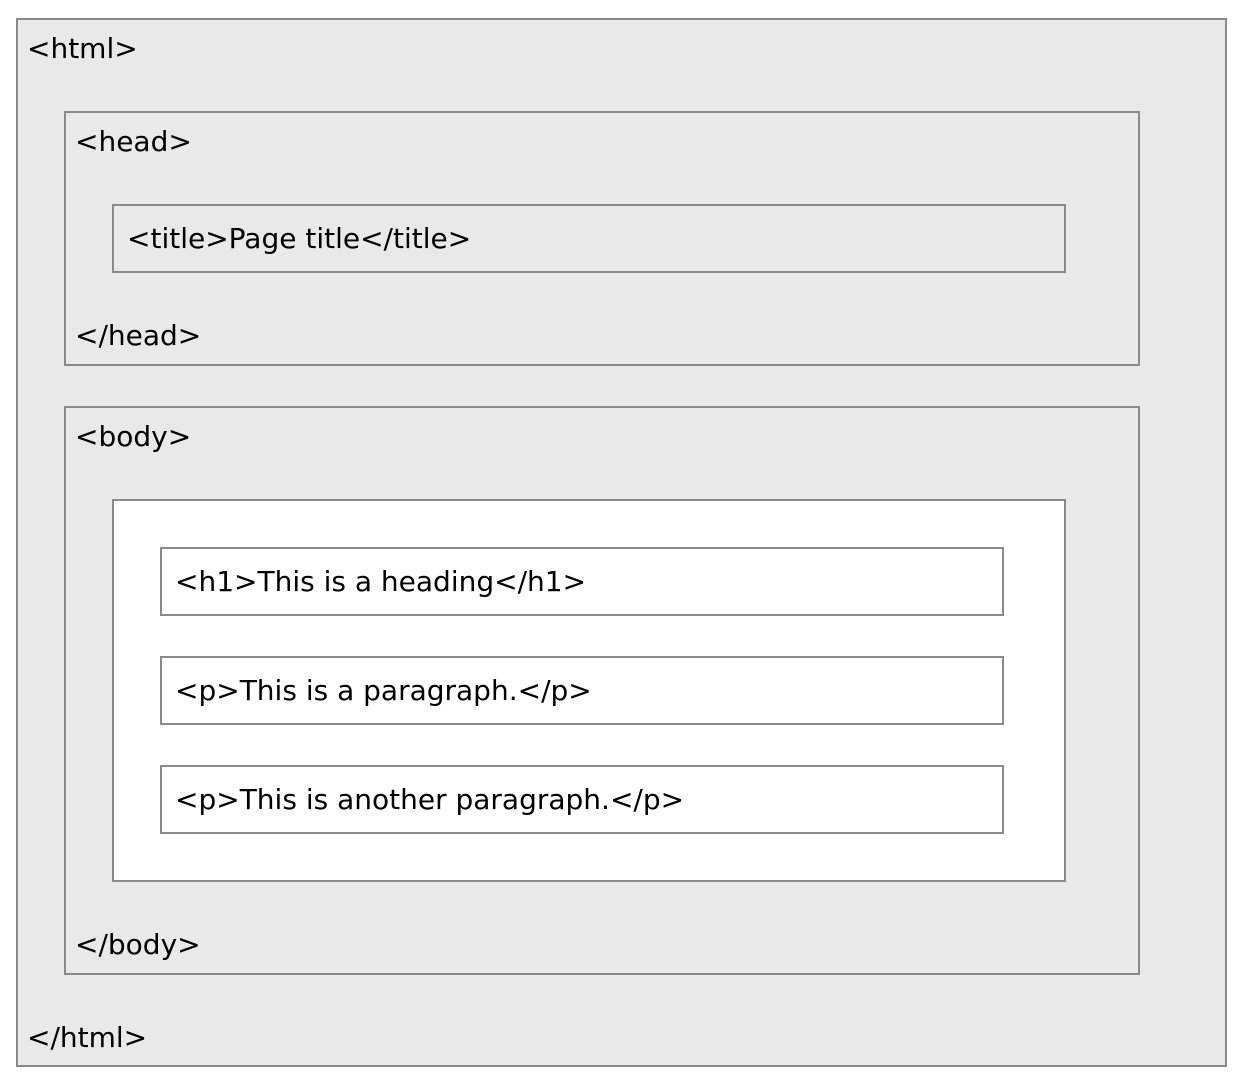 The image size is (1240, 1086). What do you see at coordinates (138, 335) in the screenshot?
I see `head-close-tag: </head>` at bounding box center [138, 335].